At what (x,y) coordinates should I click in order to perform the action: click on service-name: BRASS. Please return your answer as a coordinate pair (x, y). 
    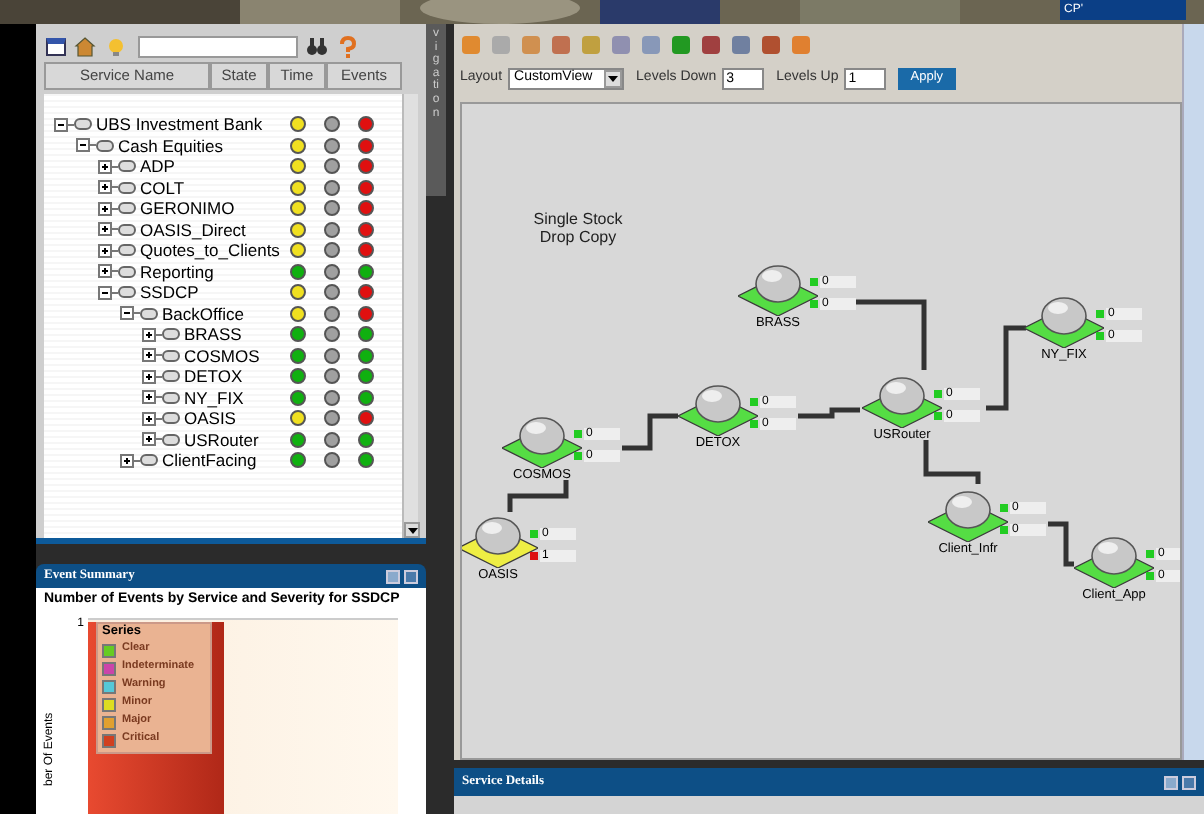
    Looking at the image, I should click on (213, 334).